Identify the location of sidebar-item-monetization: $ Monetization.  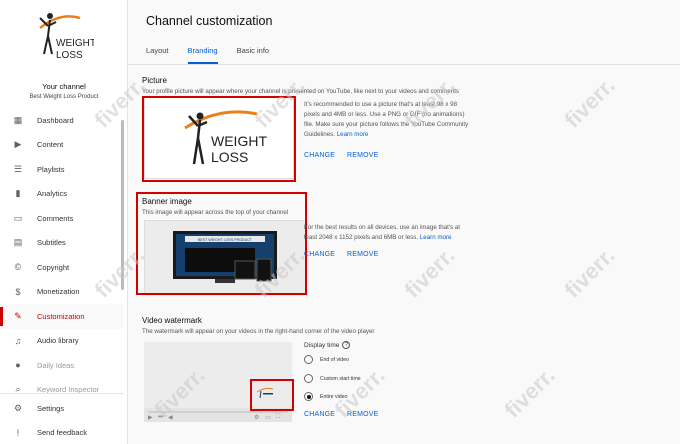
(62, 292).